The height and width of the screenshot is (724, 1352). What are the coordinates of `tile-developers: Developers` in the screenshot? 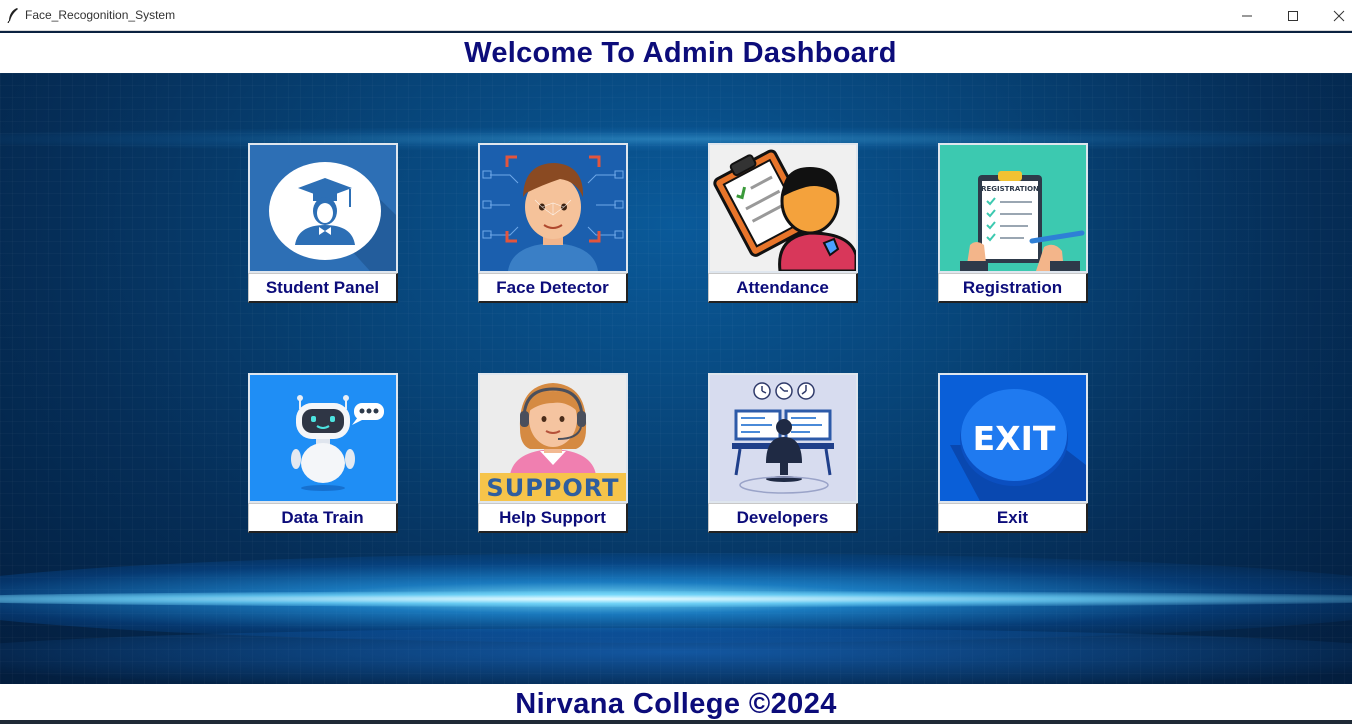 It's located at (783, 453).